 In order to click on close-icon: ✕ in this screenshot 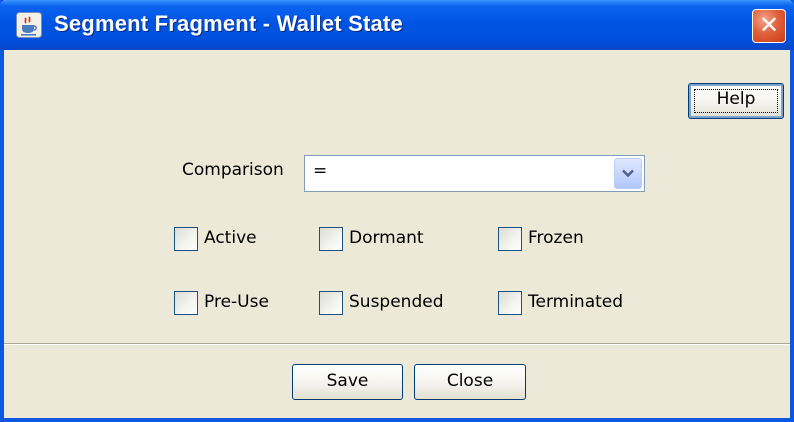, I will do `click(769, 25)`.